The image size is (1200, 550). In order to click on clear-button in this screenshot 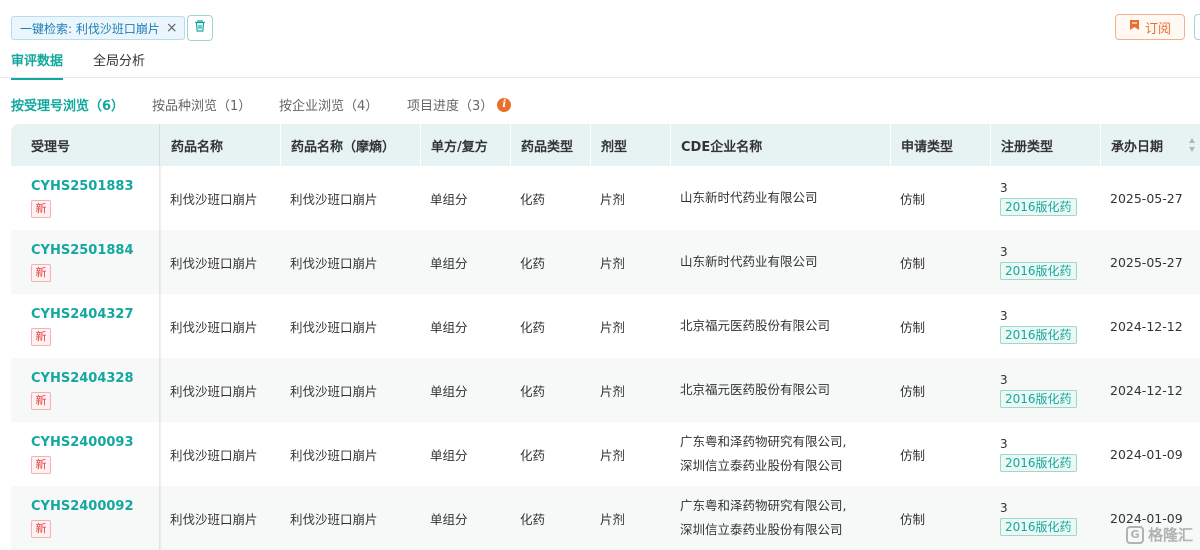, I will do `click(200, 28)`.